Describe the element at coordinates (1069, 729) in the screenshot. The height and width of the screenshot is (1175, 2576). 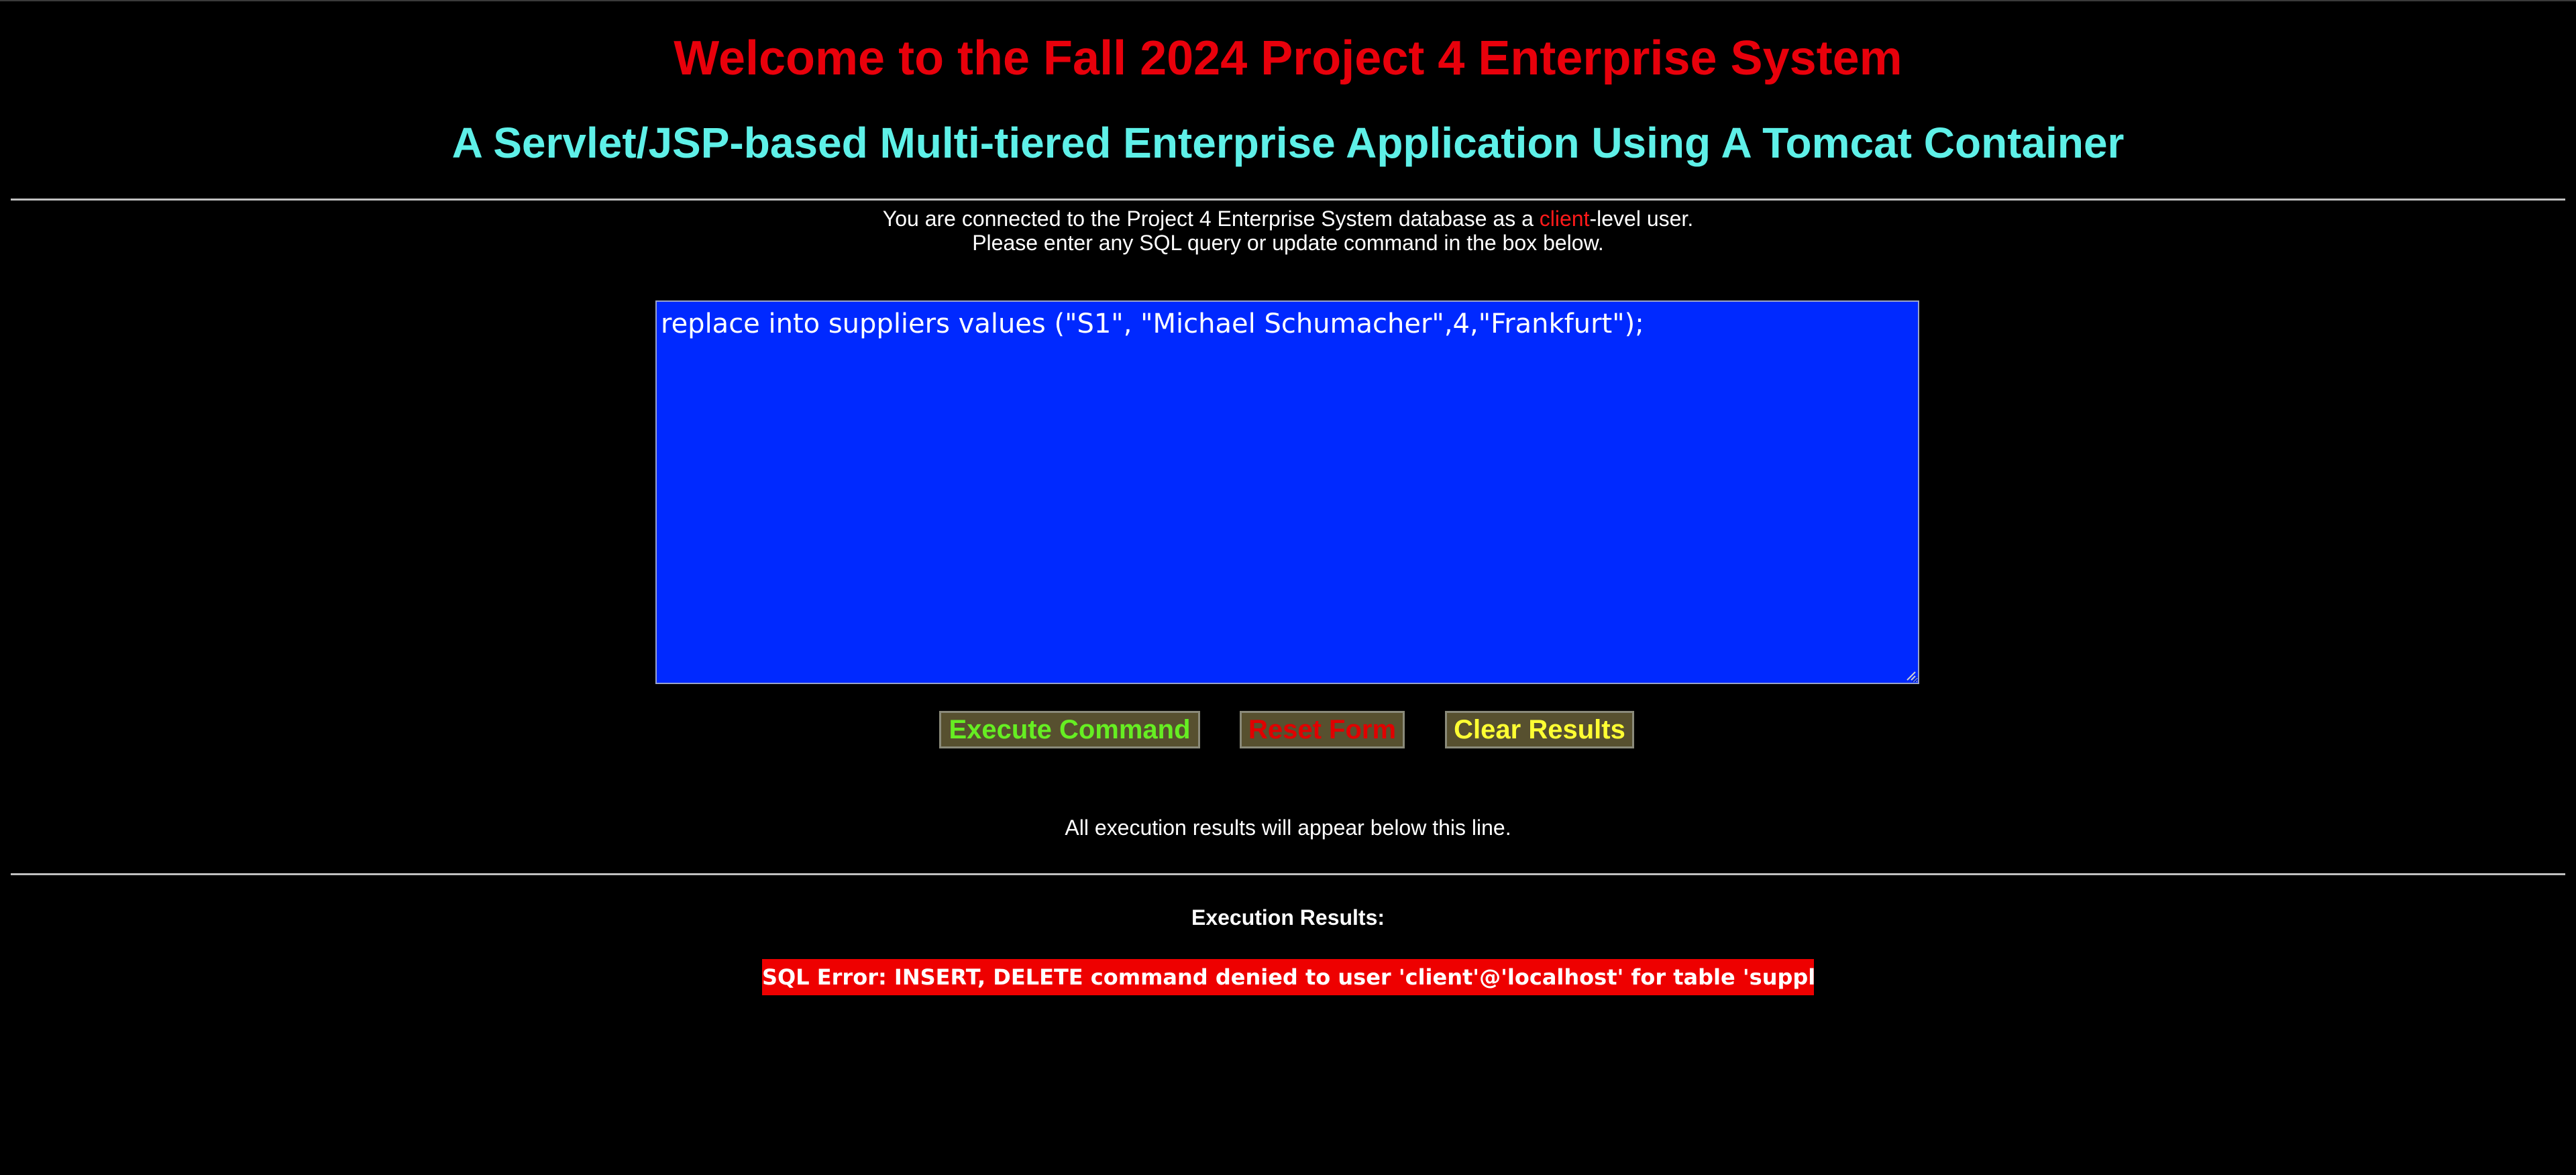
I see `execute-command-button: Execute Command` at that location.